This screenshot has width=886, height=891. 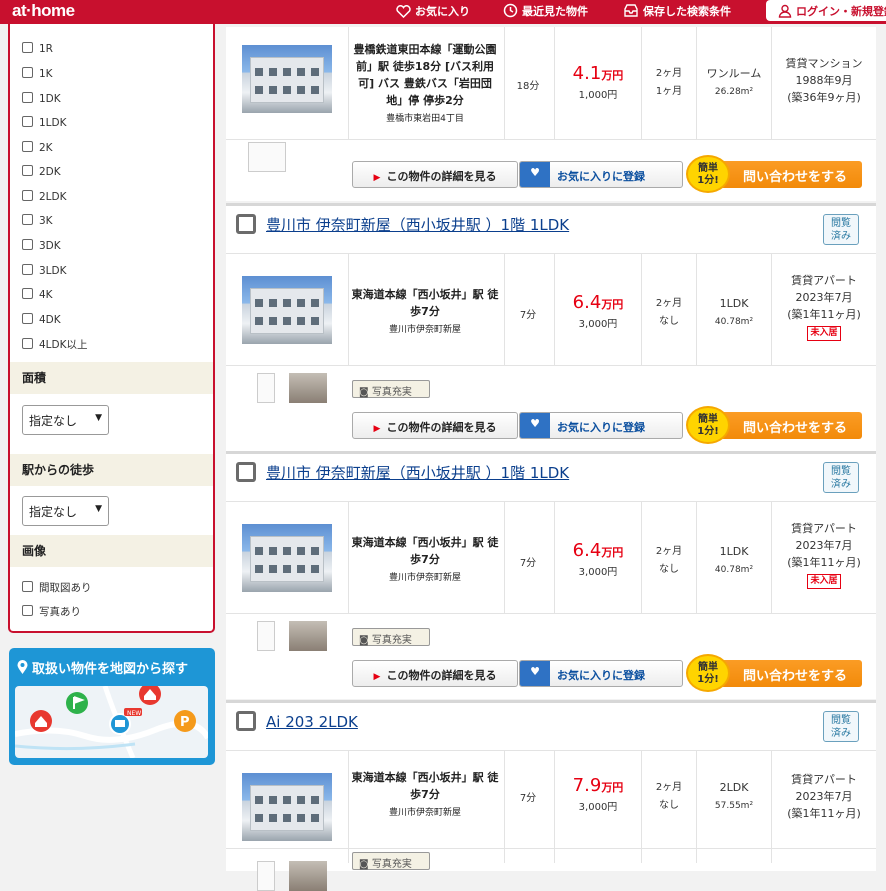 I want to click on photo-rich-tag: ◙ 写真充実, so click(x=391, y=637).